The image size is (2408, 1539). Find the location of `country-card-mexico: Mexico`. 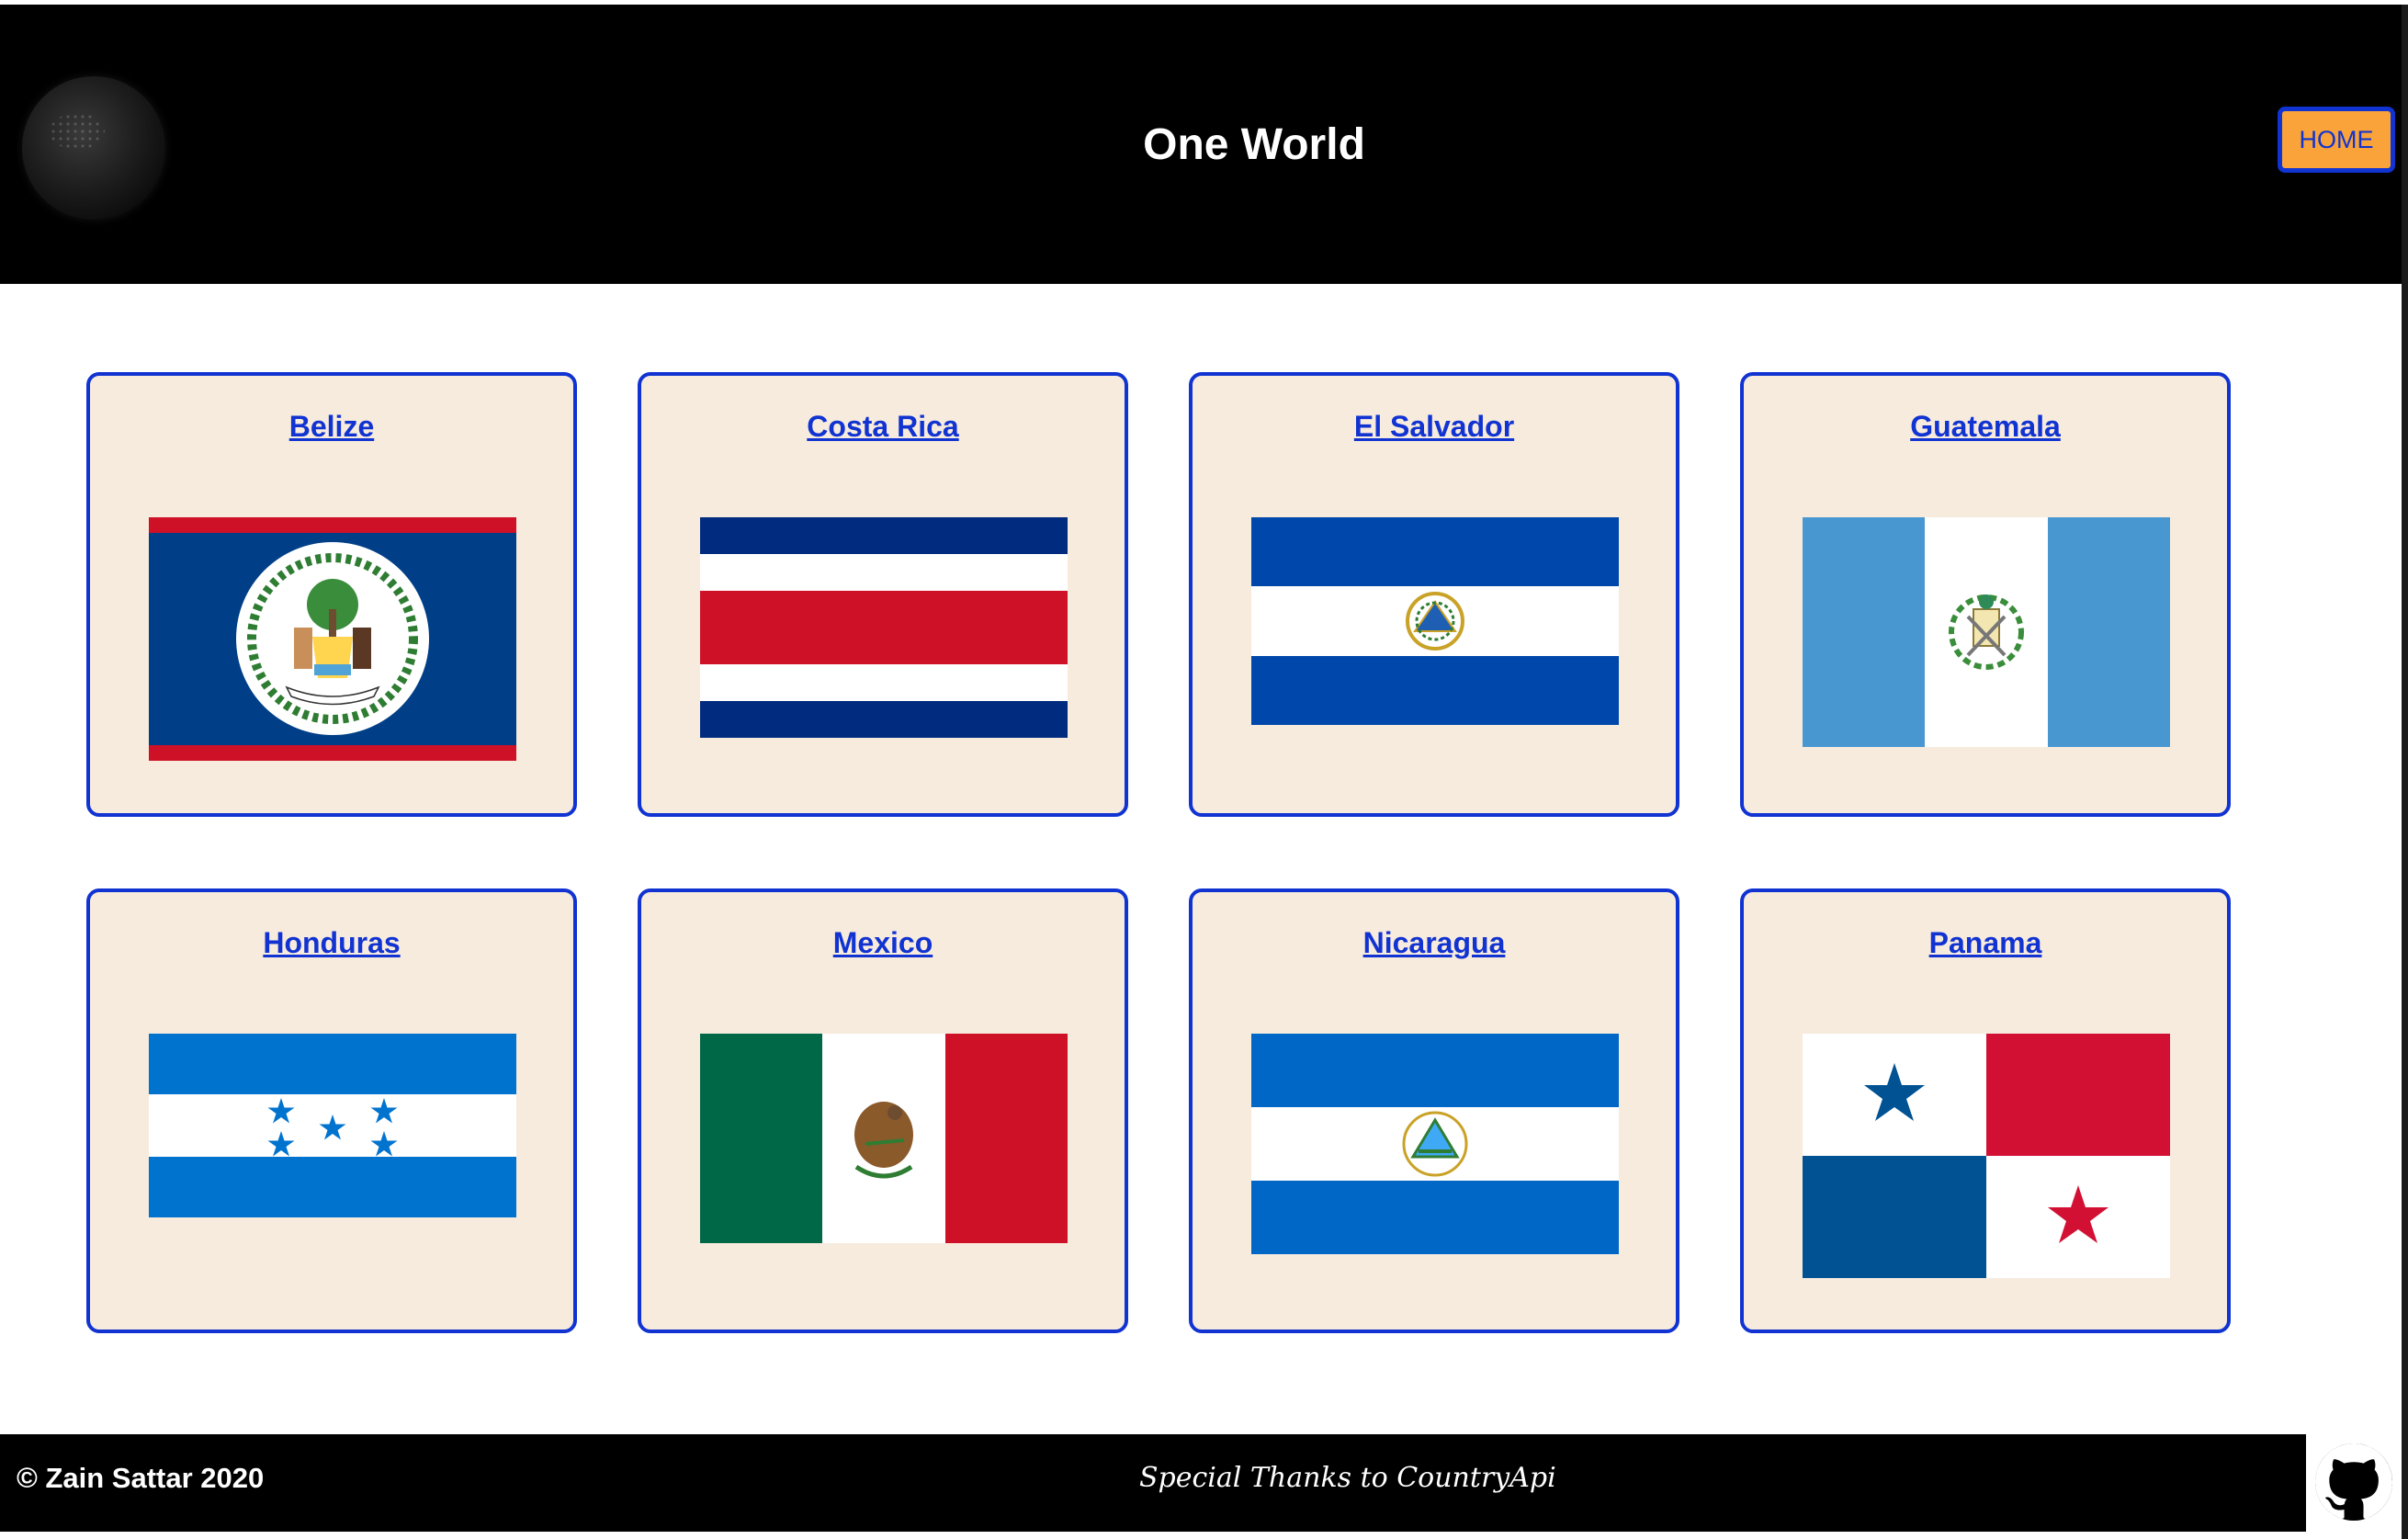

country-card-mexico: Mexico is located at coordinates (883, 1110).